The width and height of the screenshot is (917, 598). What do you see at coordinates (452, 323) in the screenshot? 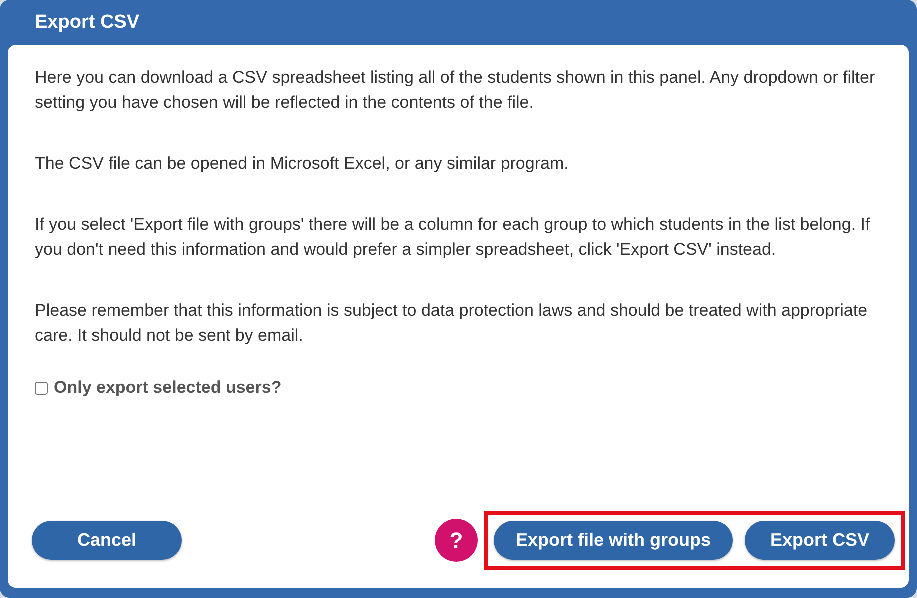
I see `info-paragraph: Please remember that this information is subject to data protection laws and should be treated with appropriate care. It should not be sent by email.` at bounding box center [452, 323].